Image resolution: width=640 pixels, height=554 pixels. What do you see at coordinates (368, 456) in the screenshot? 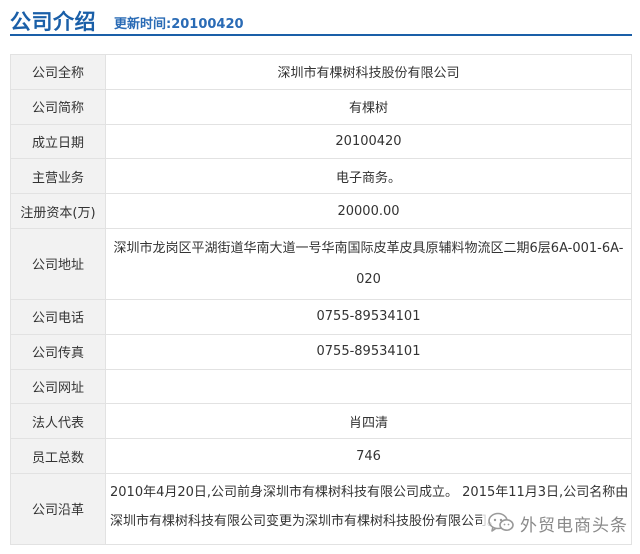
I see `row-value: 746` at bounding box center [368, 456].